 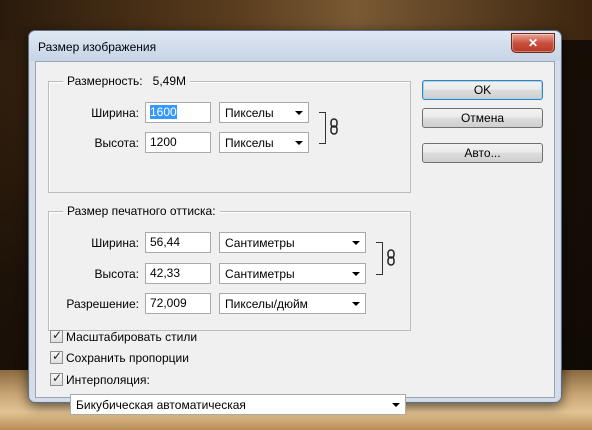 What do you see at coordinates (115, 113) in the screenshot?
I see `pixel-width-label: Ширина:` at bounding box center [115, 113].